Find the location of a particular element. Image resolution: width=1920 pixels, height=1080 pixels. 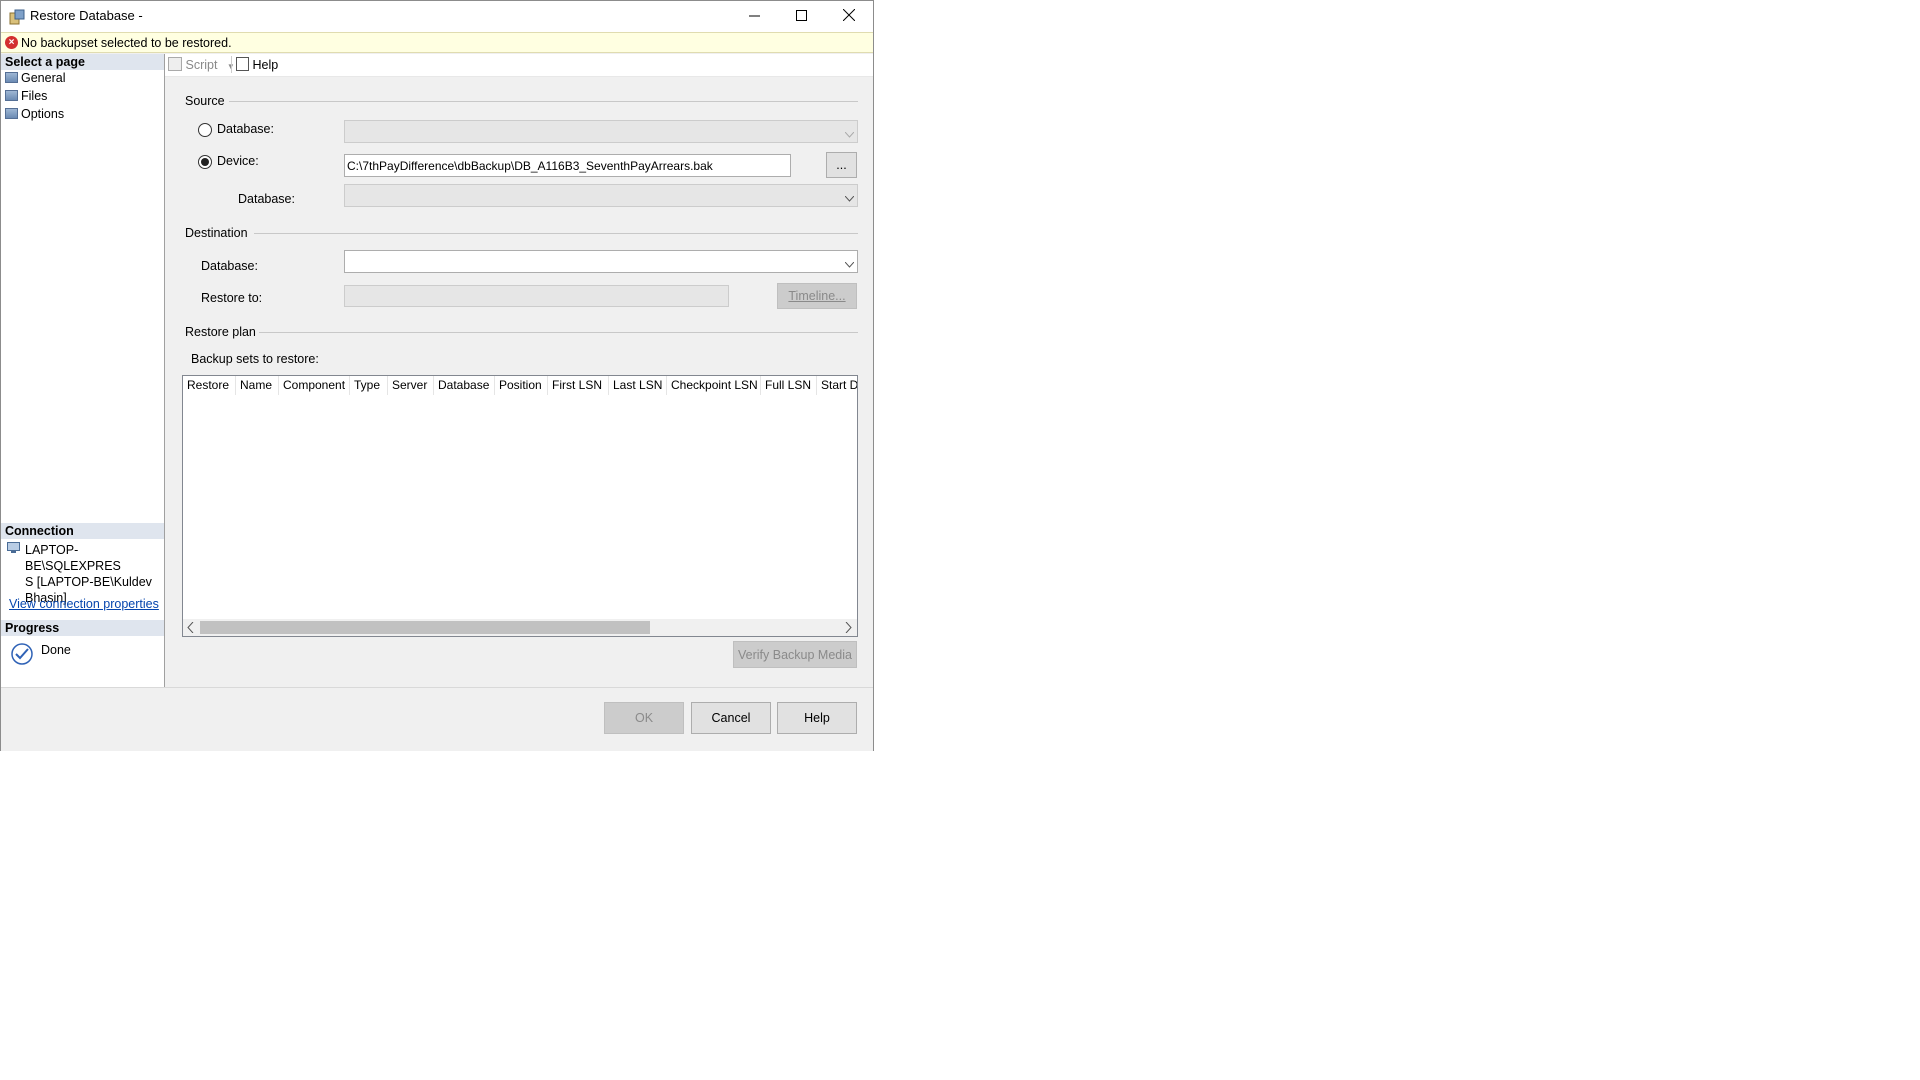

close-button is located at coordinates (849, 16).